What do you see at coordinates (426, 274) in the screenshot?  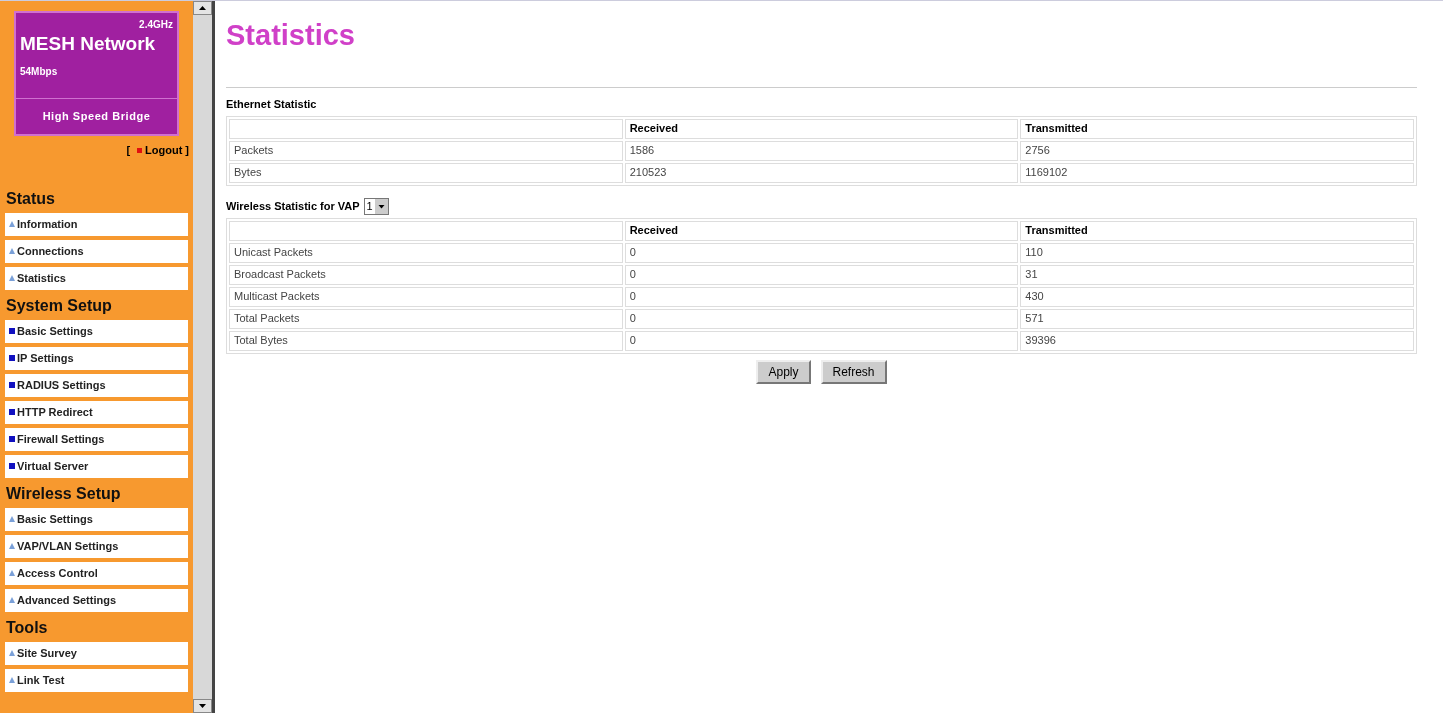 I see `table-cell: Broadcast Packets` at bounding box center [426, 274].